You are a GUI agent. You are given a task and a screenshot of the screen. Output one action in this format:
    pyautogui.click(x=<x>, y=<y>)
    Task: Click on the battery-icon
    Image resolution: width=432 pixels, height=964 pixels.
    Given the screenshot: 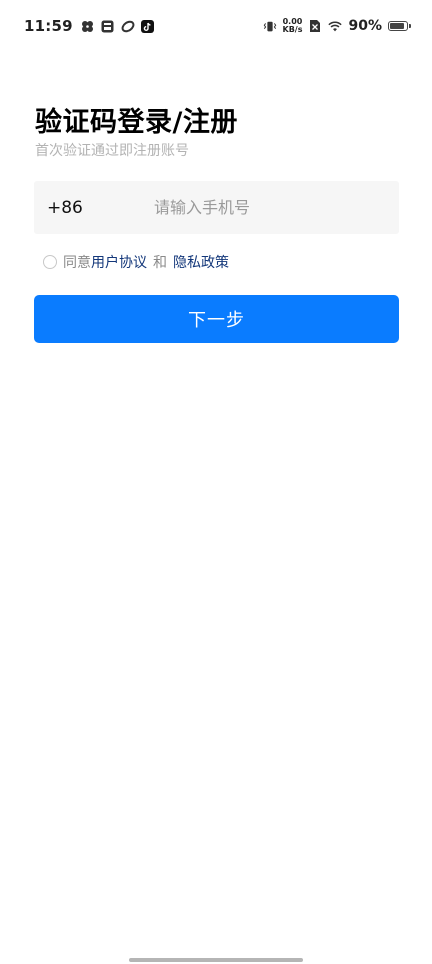 What is the action you would take?
    pyautogui.click(x=399, y=26)
    